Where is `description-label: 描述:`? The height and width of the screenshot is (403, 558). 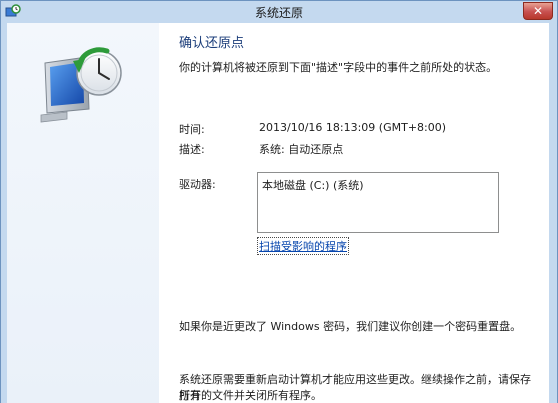 description-label: 描述: is located at coordinates (192, 149).